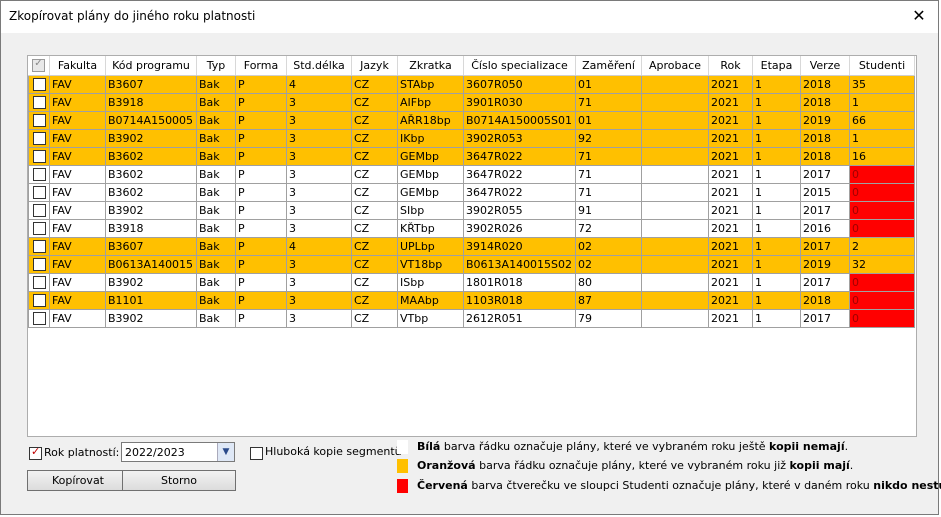 Image resolution: width=941 pixels, height=517 pixels. I want to click on col-header: Verze, so click(825, 66).